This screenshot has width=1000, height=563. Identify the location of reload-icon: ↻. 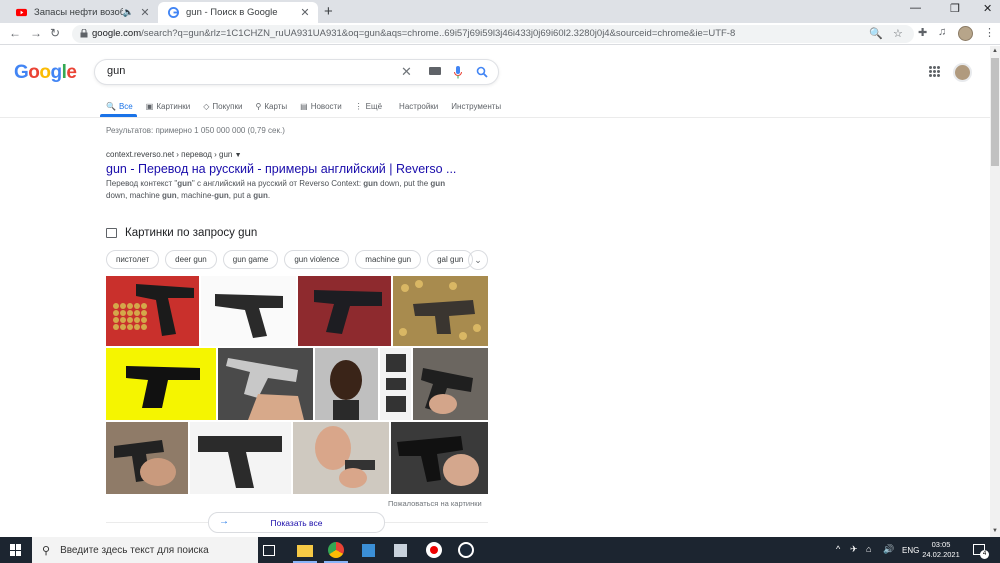
(55, 33).